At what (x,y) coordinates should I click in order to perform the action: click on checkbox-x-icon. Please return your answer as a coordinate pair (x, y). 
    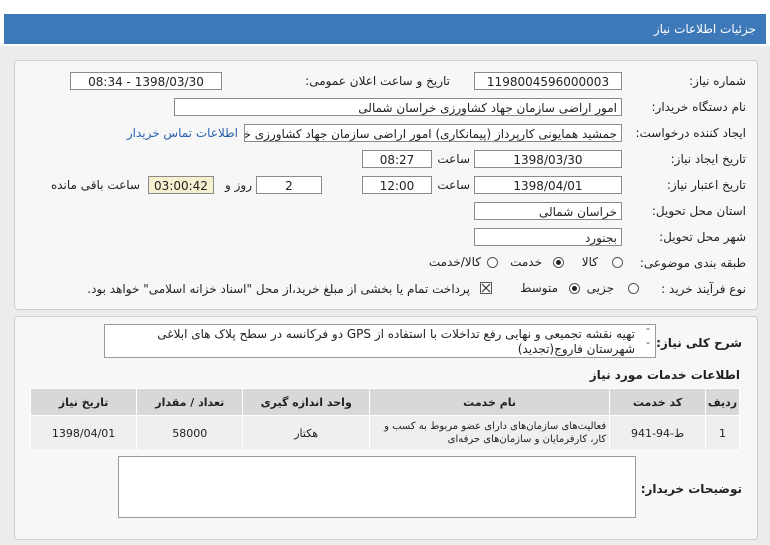
    Looking at the image, I should click on (486, 288).